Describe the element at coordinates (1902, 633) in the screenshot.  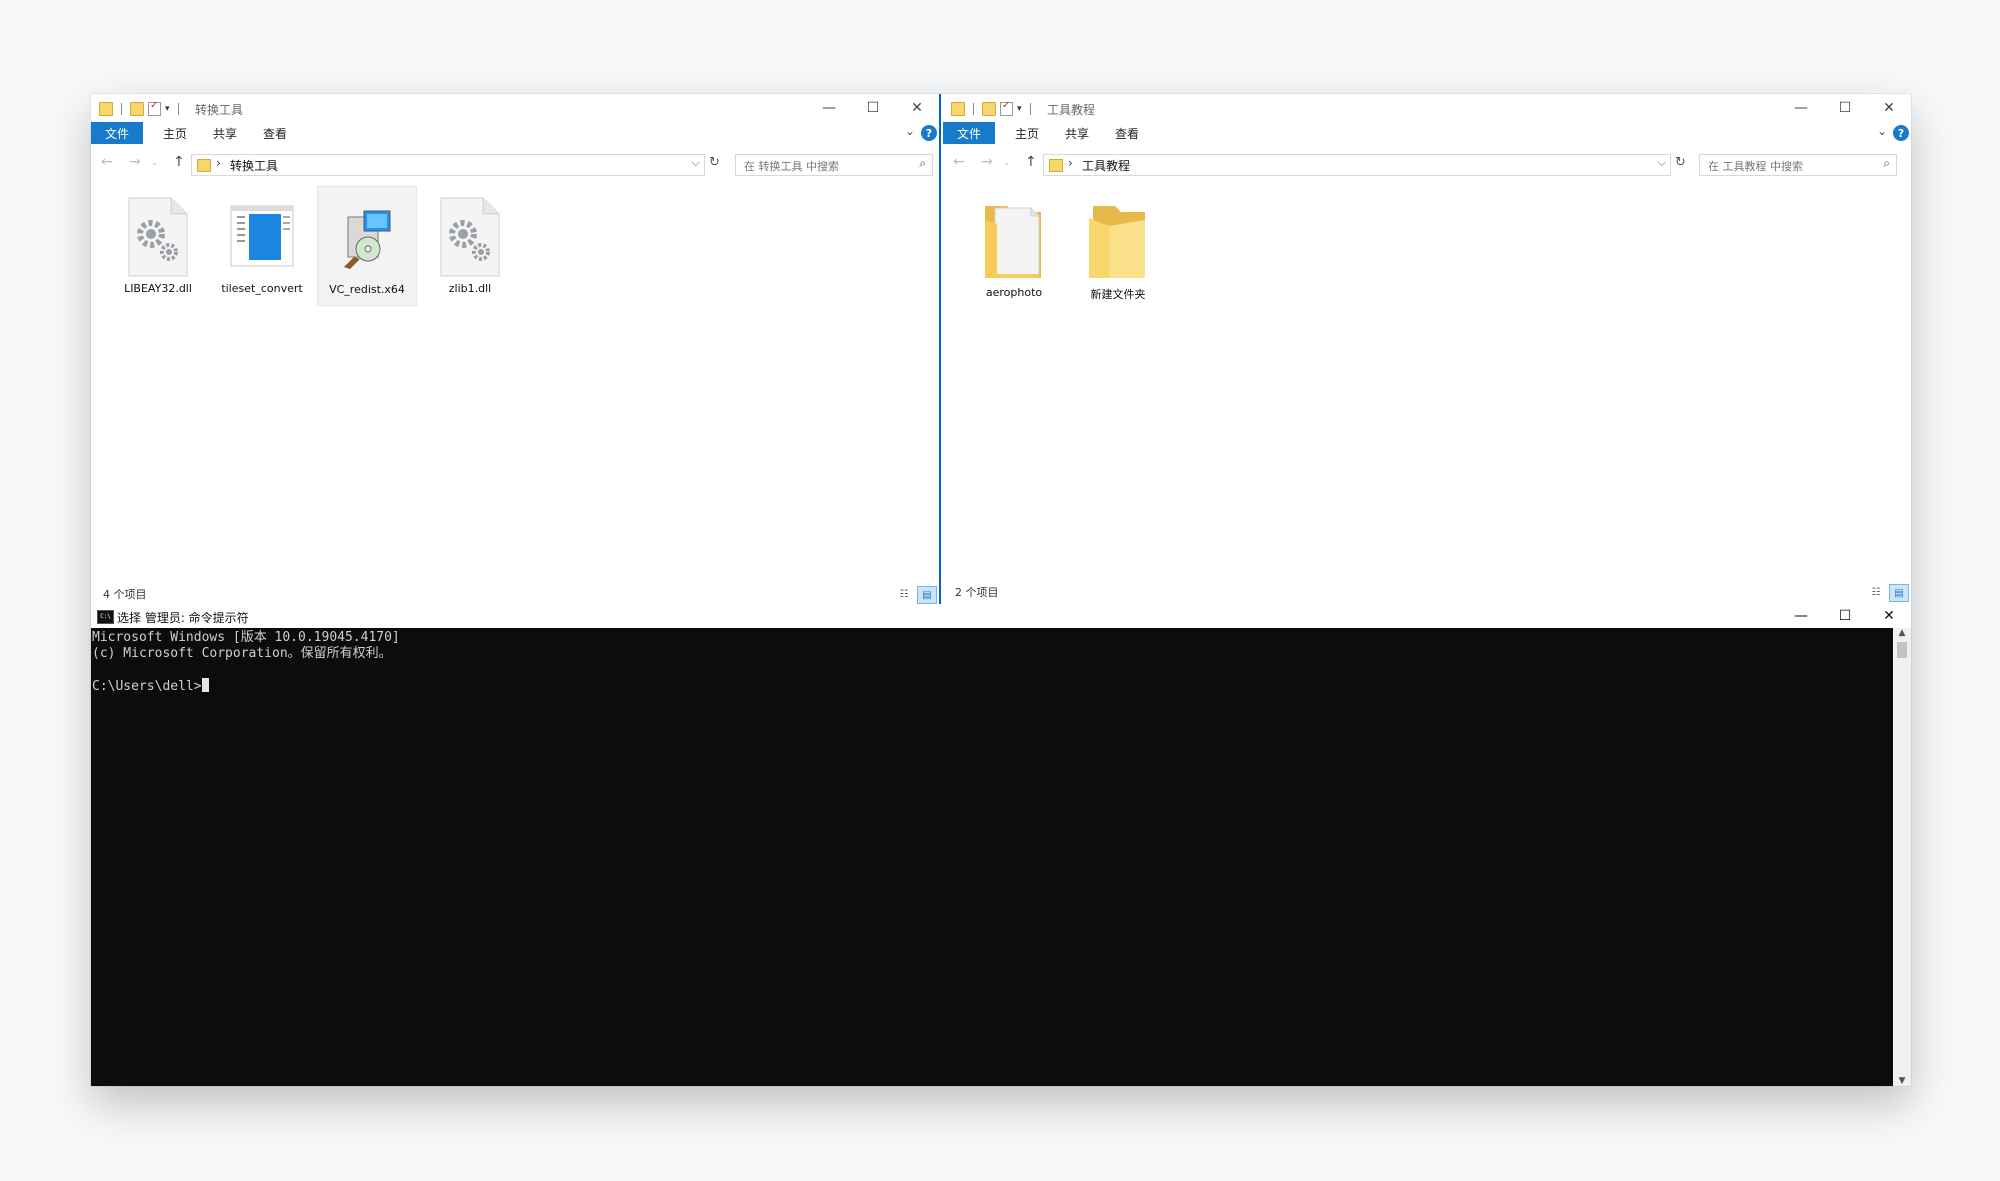
I see `scroll-up-icon: ▲` at that location.